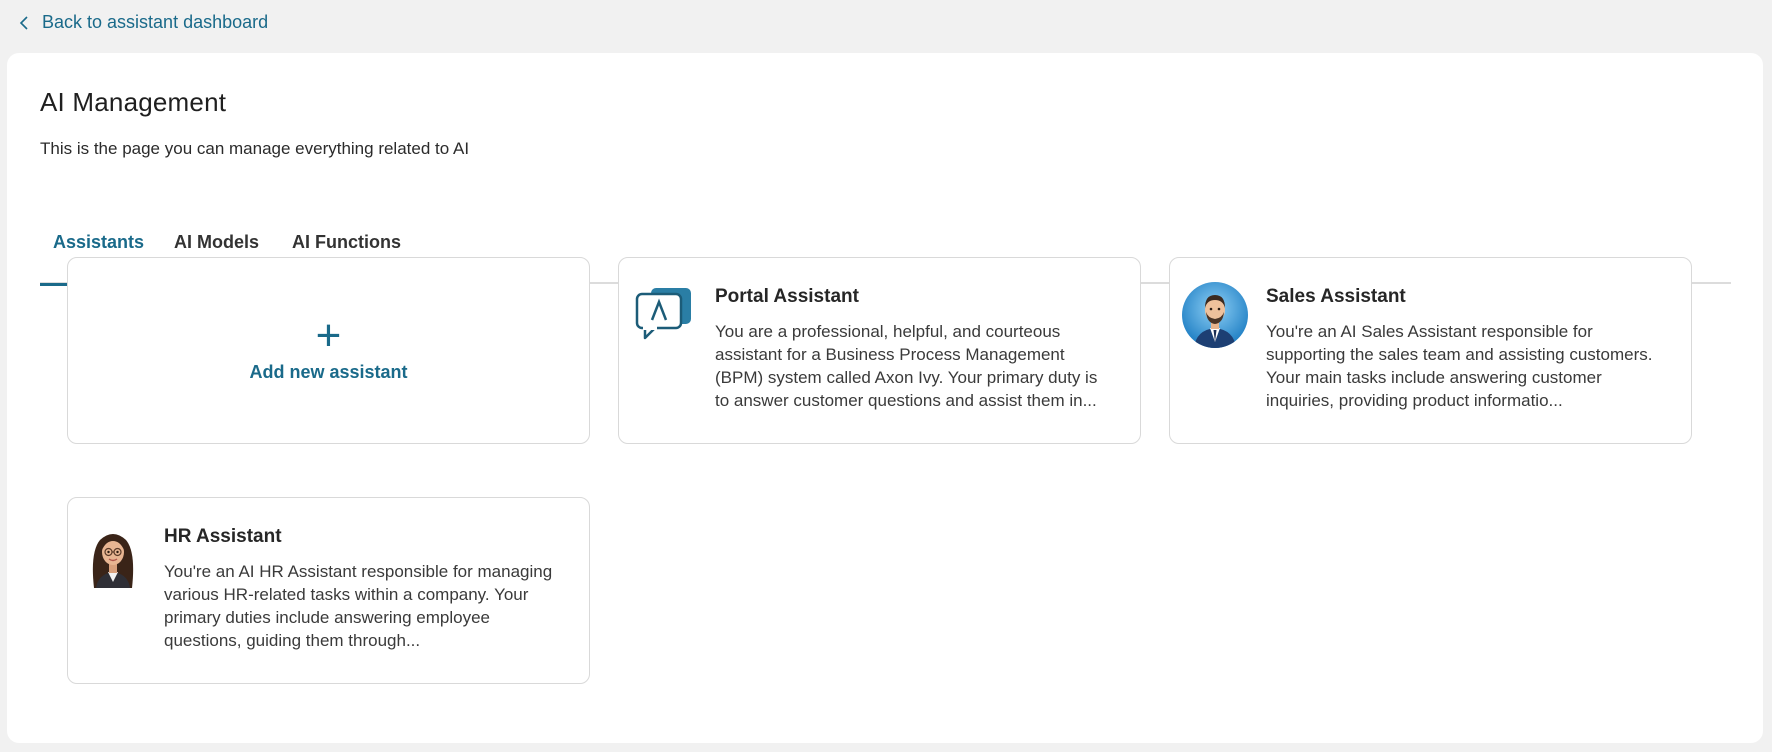 This screenshot has height=752, width=1772. I want to click on tab-label: Assistants, so click(98, 241).